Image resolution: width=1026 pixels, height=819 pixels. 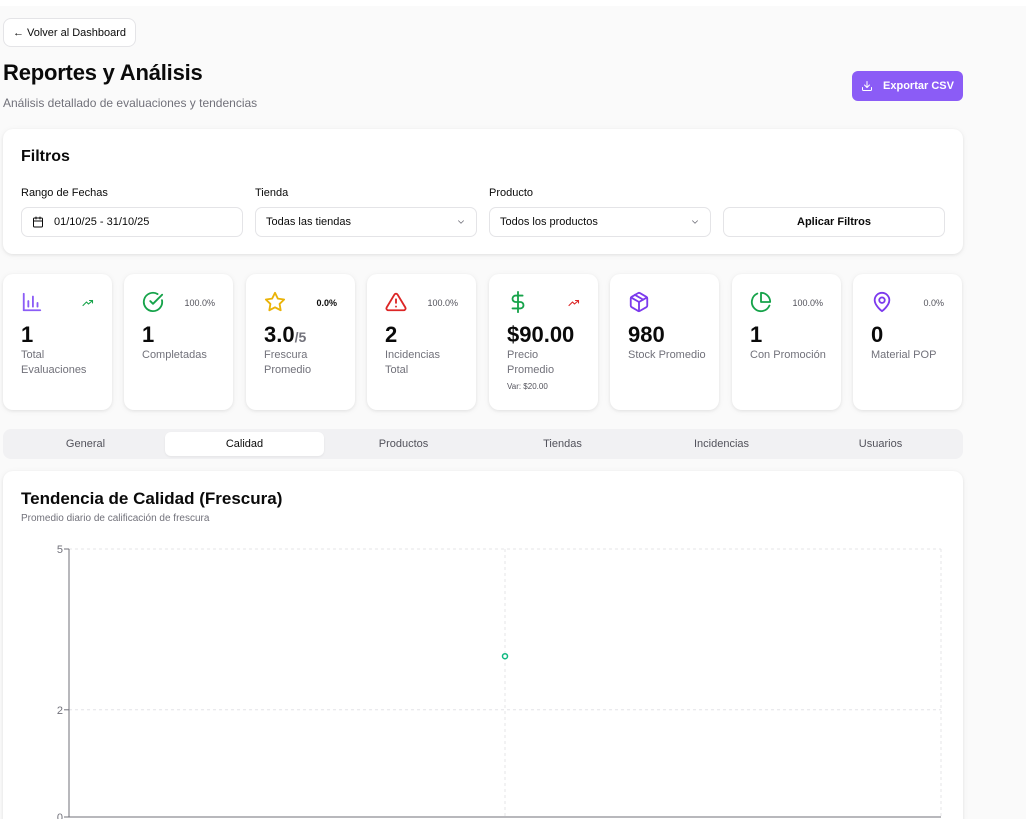 I want to click on kpi-card-incidencias: 100.0% 2 Incidencias Total, so click(x=421, y=342).